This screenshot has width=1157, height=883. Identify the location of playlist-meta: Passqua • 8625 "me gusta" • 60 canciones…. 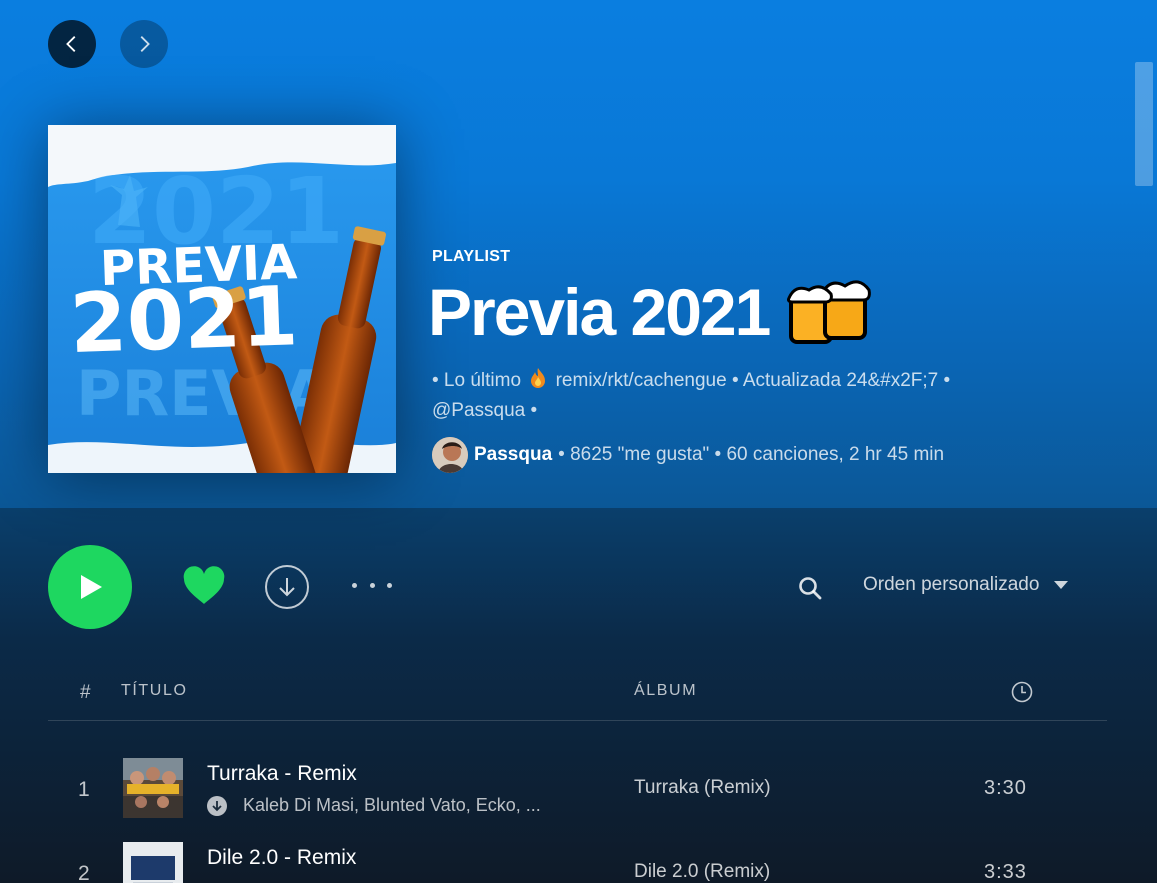
(688, 455).